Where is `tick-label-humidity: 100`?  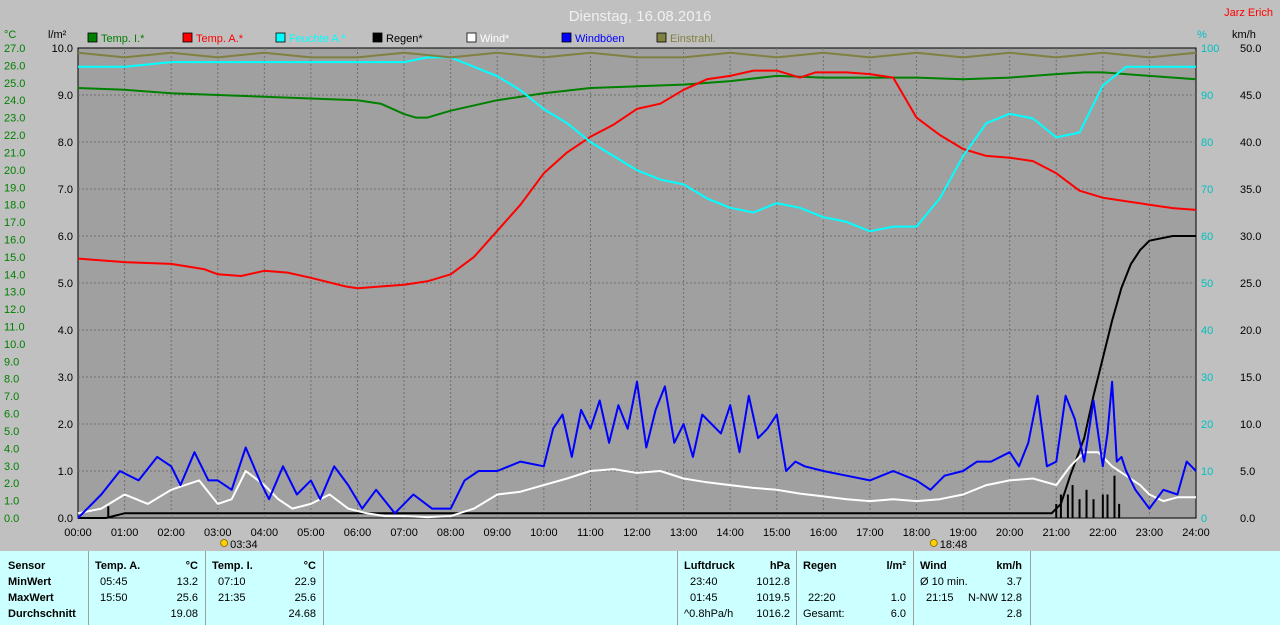 tick-label-humidity: 100 is located at coordinates (1210, 49).